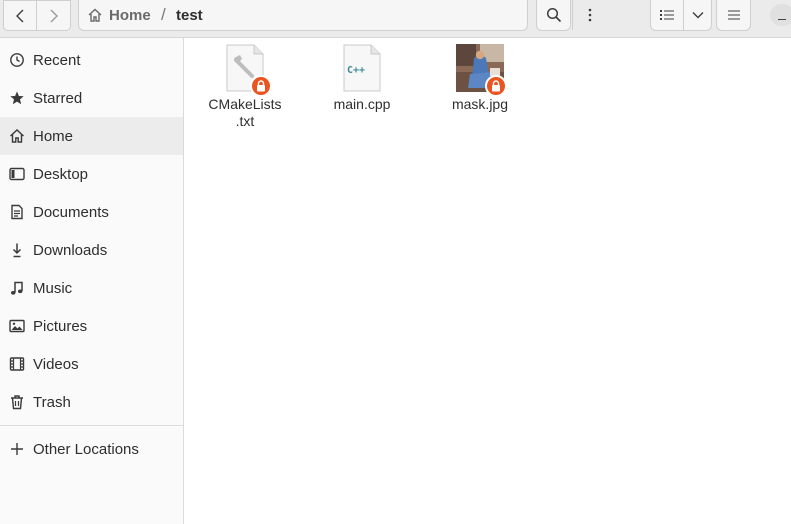 The width and height of the screenshot is (791, 524). Describe the element at coordinates (91, 425) in the screenshot. I see `sidebar-divider` at that location.